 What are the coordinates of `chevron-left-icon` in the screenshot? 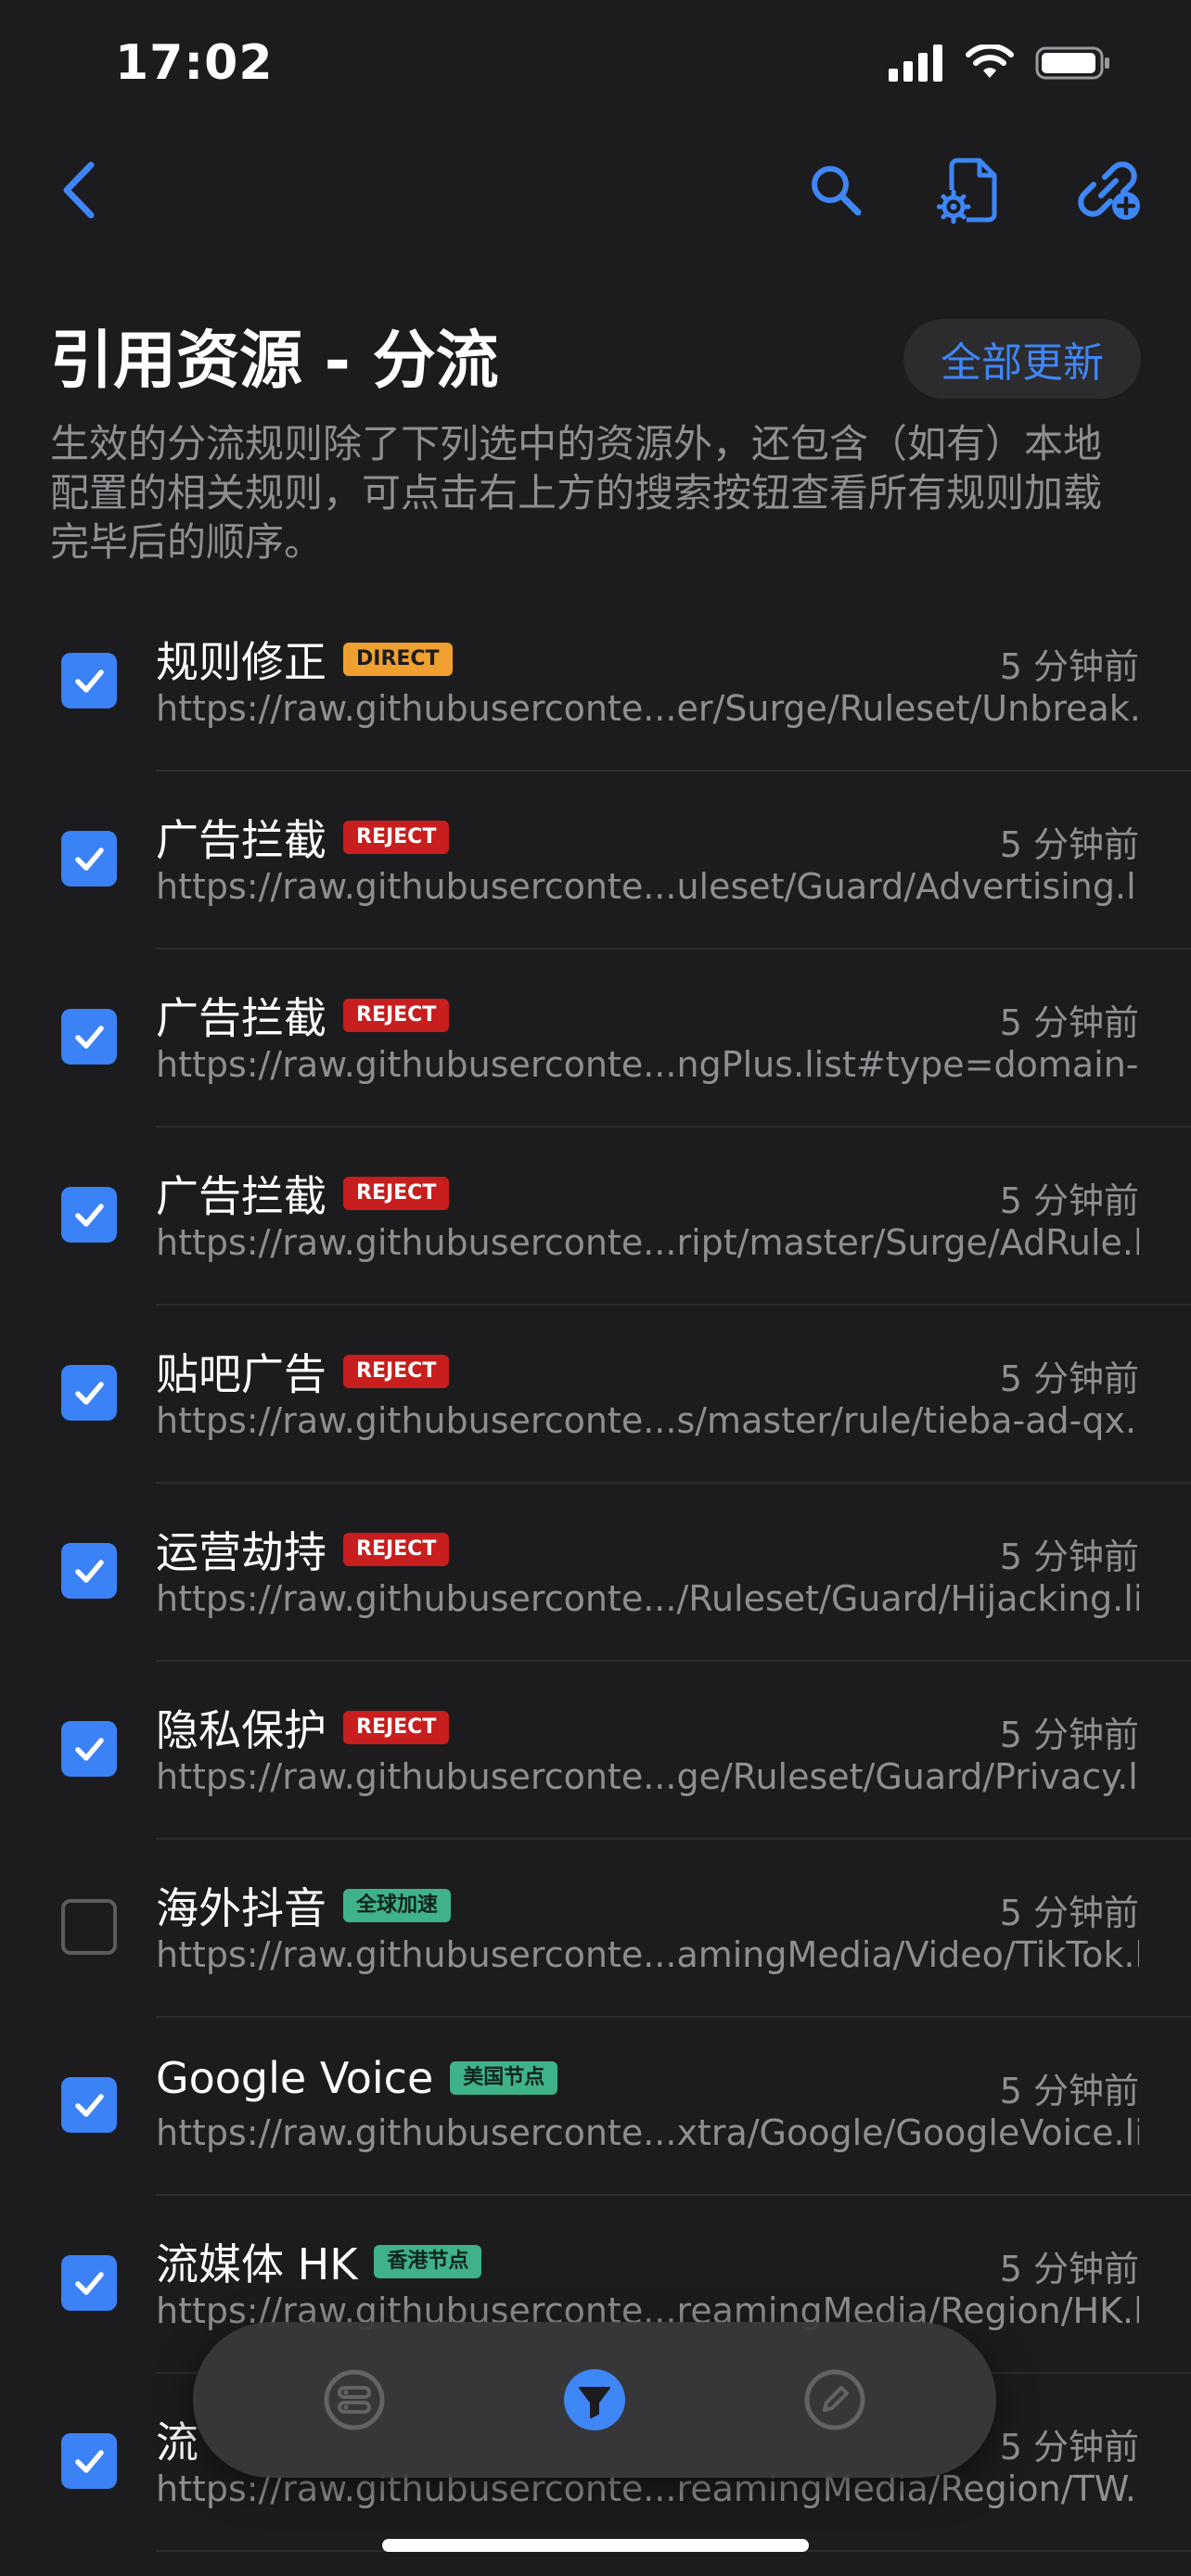 It's located at (79, 190).